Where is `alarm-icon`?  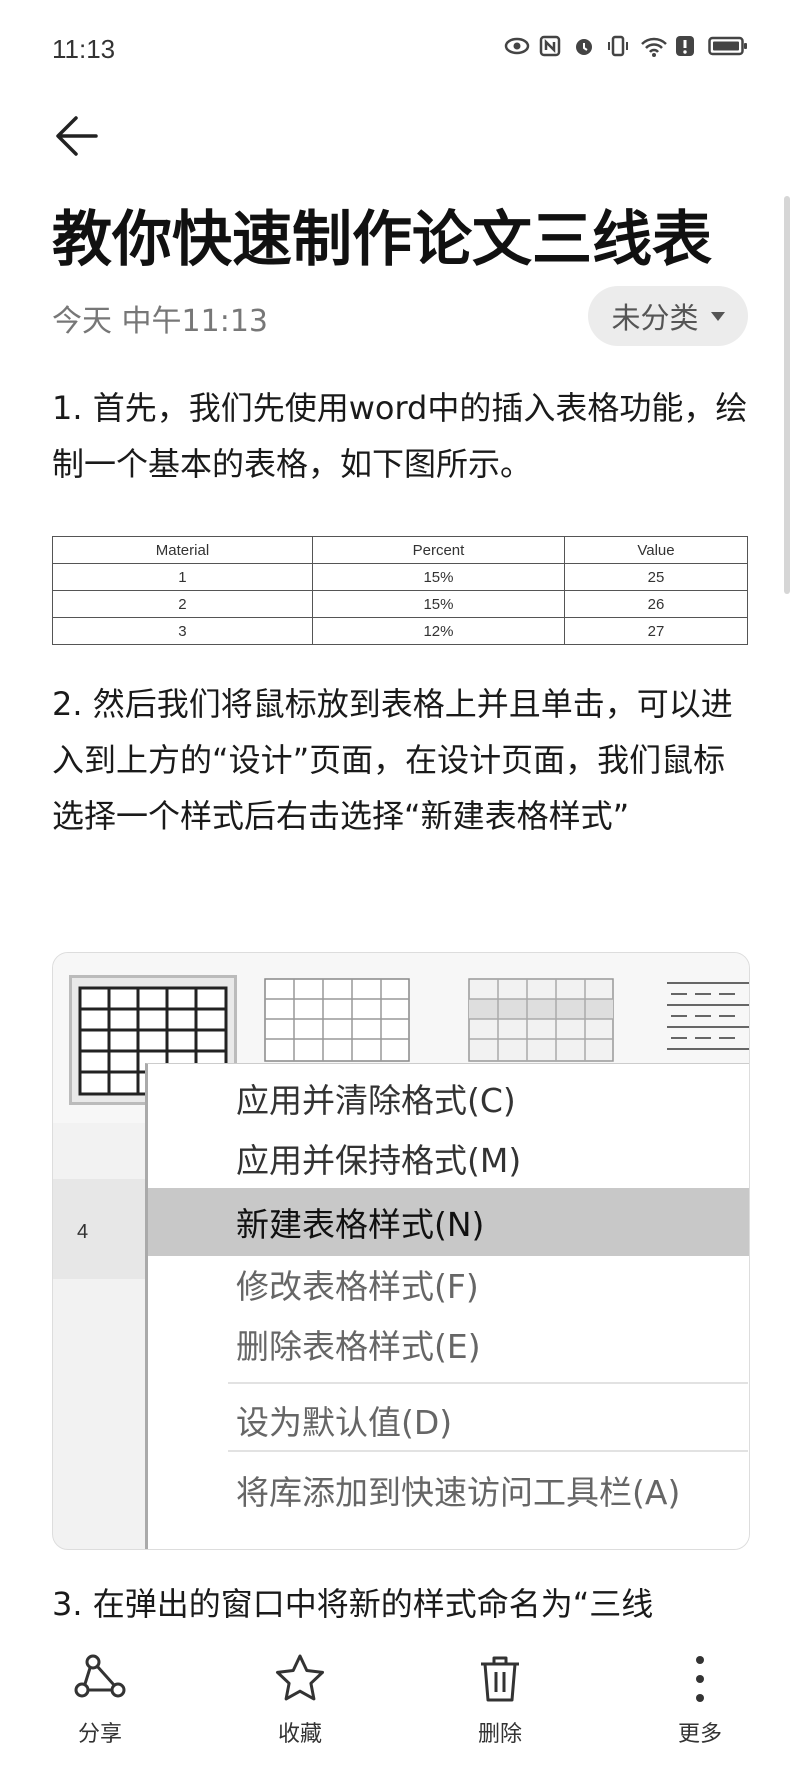
alarm-icon is located at coordinates (584, 46).